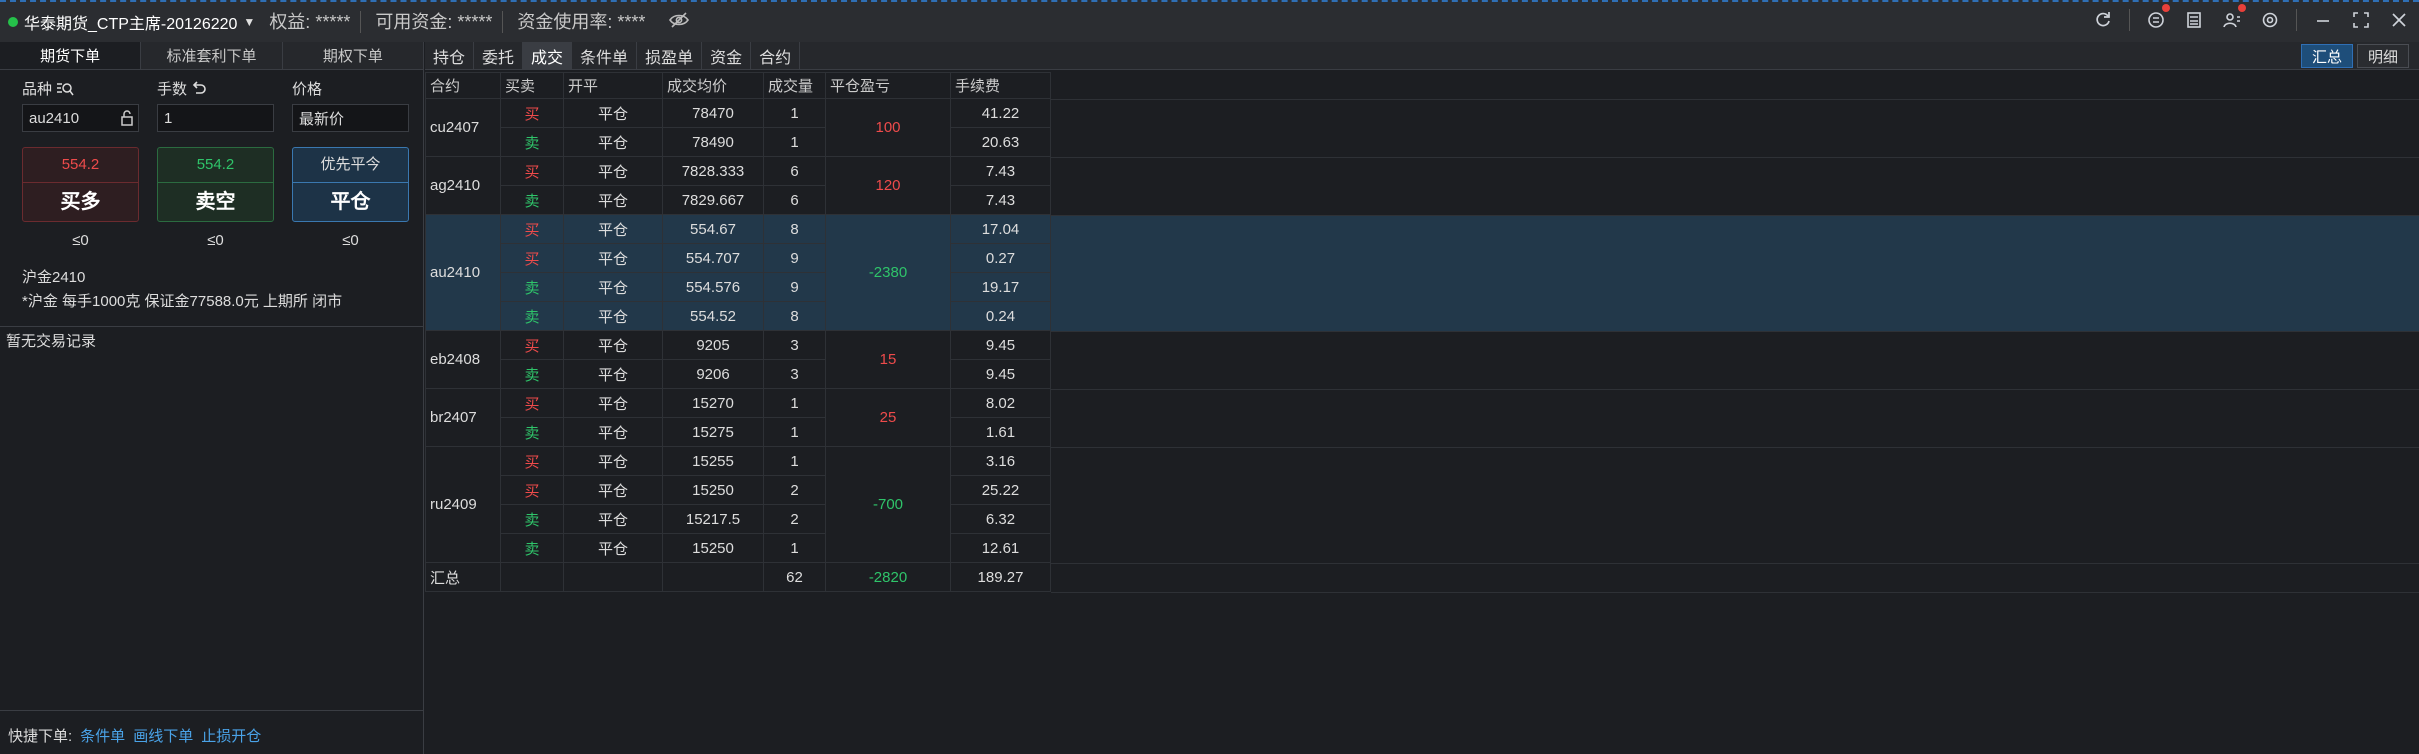  I want to click on total-fee-cell: 189.27, so click(1000, 577).